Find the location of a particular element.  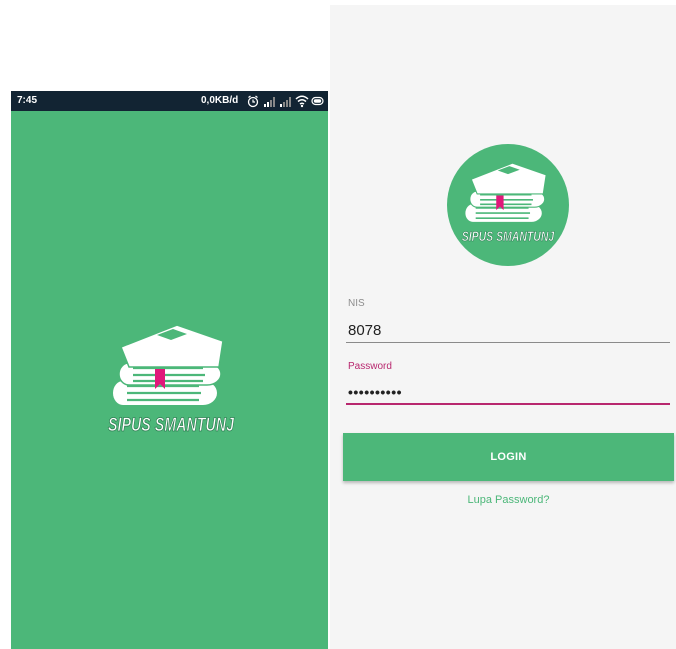

logo-circle: SIPUS SMANTUNJ is located at coordinates (508, 205).